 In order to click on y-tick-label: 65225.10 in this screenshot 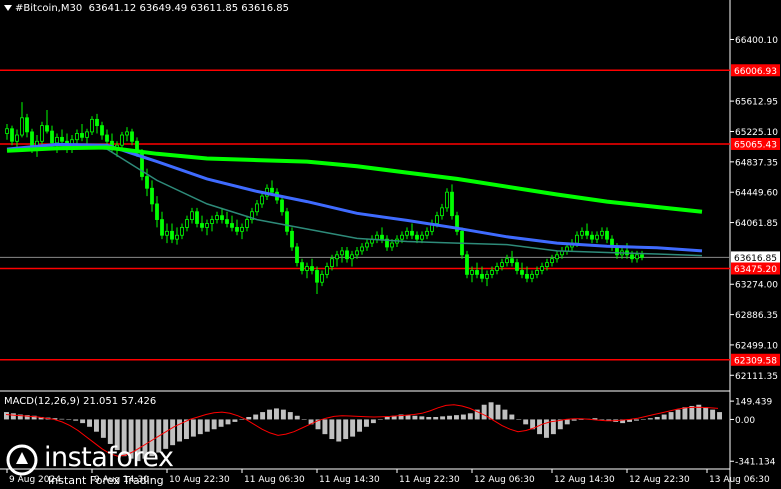, I will do `click(756, 133)`.